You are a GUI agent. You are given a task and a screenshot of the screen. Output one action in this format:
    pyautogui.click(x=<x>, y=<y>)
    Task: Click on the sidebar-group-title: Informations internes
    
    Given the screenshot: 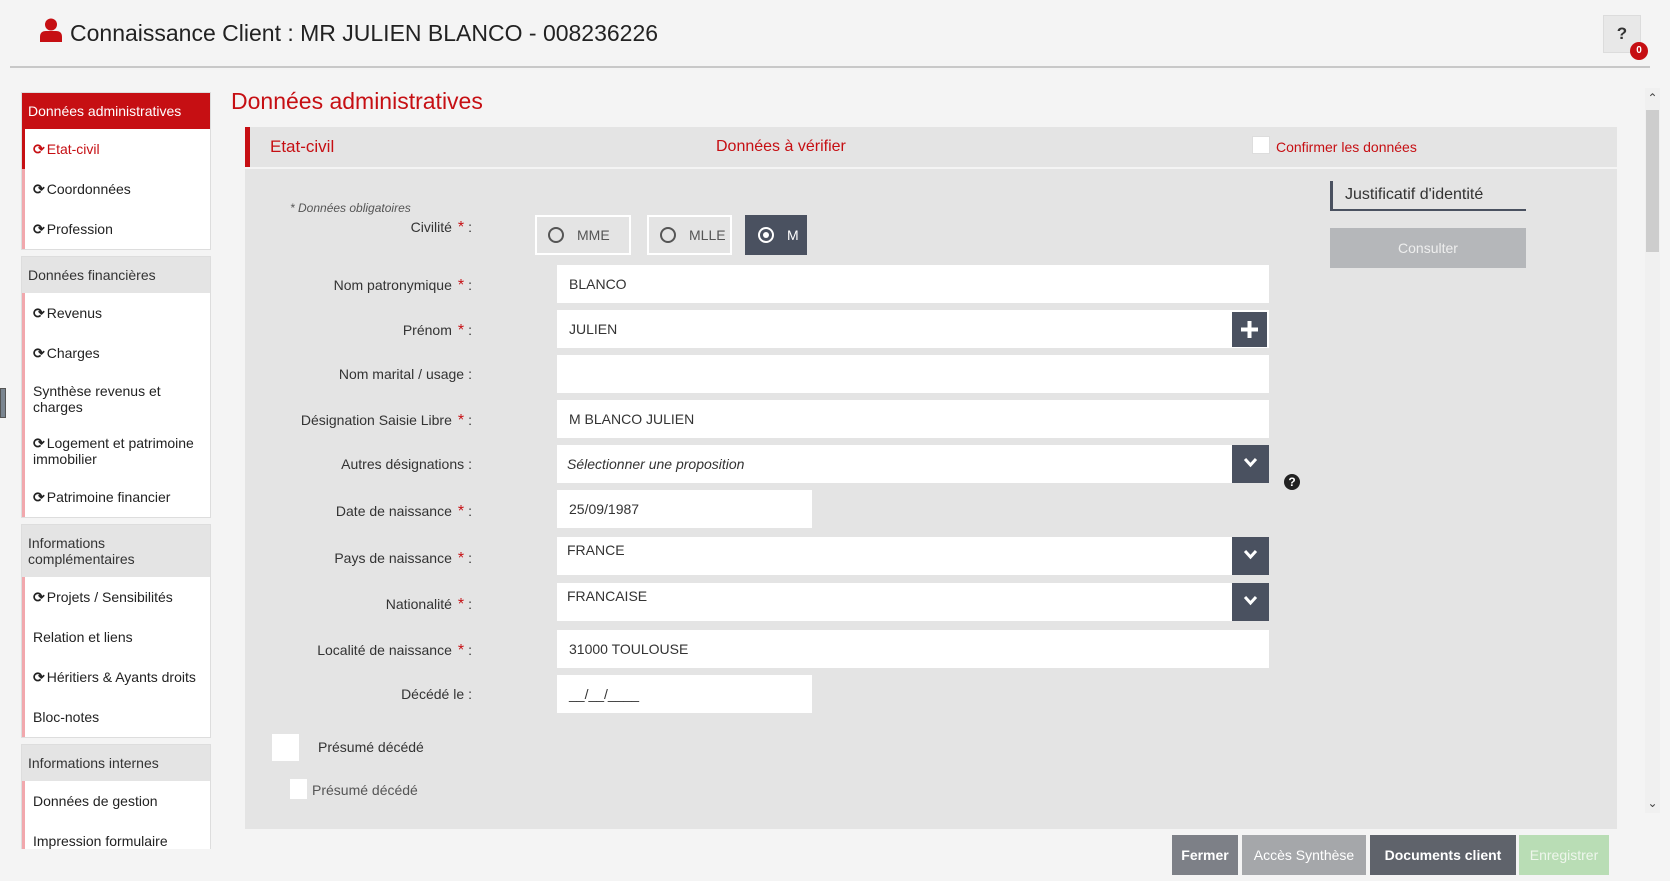 What is the action you would take?
    pyautogui.click(x=116, y=763)
    